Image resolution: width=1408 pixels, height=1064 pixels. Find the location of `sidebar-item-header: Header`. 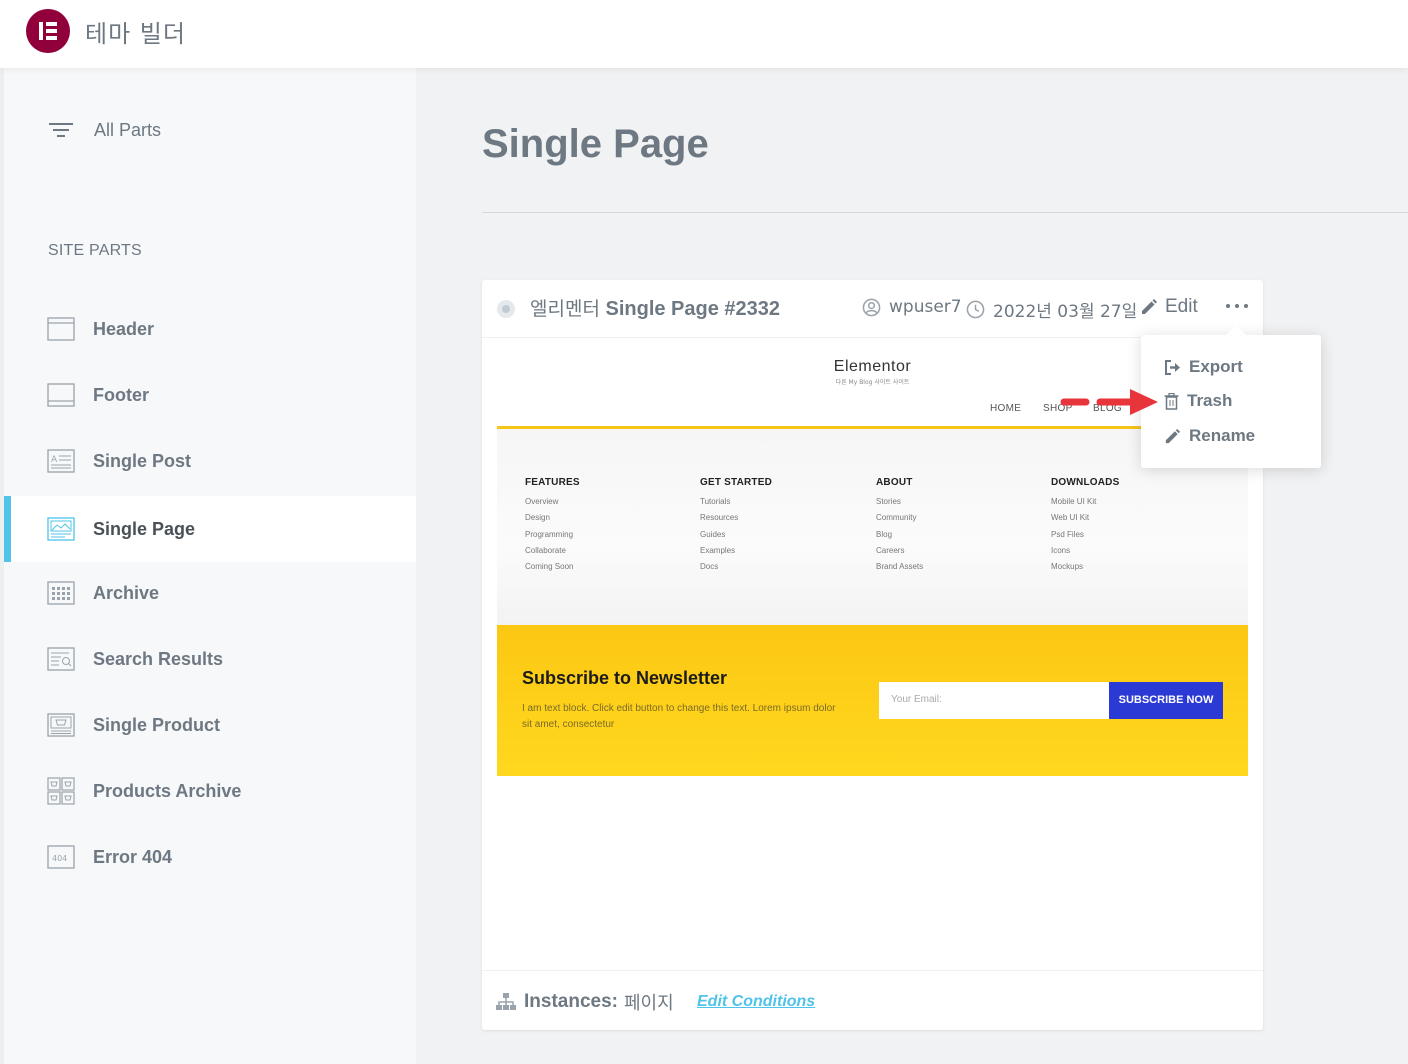

sidebar-item-header: Header is located at coordinates (210, 329).